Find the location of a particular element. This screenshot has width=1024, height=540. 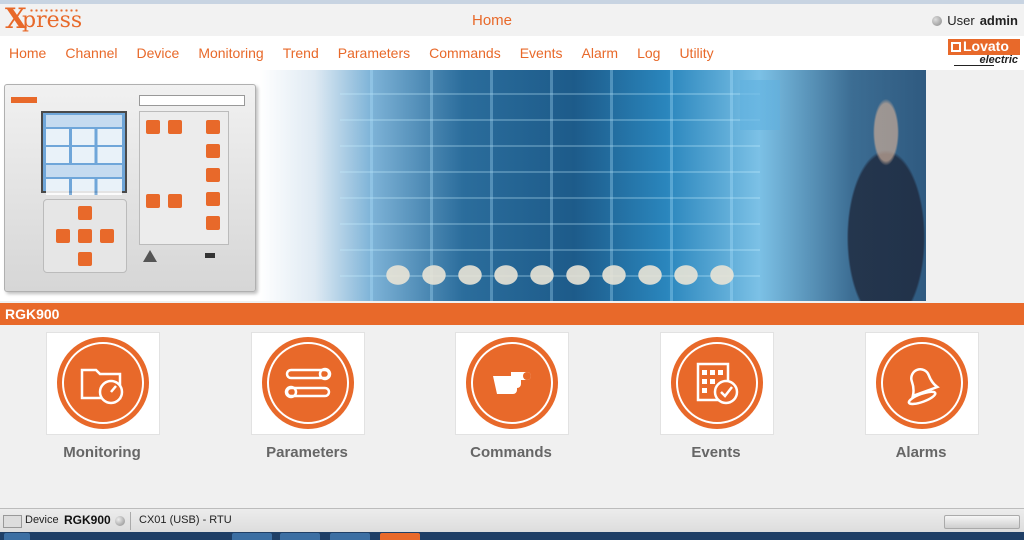

header: X press Home User admin is located at coordinates (512, 19).